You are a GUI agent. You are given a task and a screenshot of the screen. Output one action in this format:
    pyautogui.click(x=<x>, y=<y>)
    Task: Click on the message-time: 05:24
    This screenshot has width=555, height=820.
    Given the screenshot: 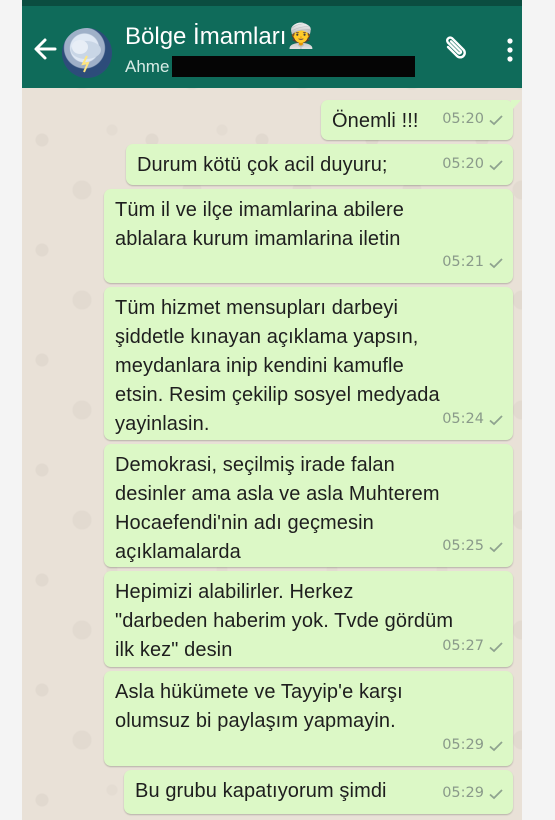 What is the action you would take?
    pyautogui.click(x=463, y=419)
    